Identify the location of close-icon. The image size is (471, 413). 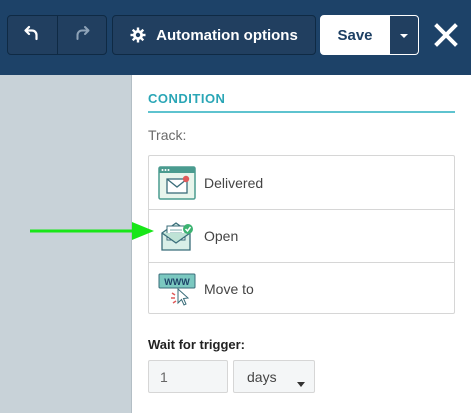
(446, 37).